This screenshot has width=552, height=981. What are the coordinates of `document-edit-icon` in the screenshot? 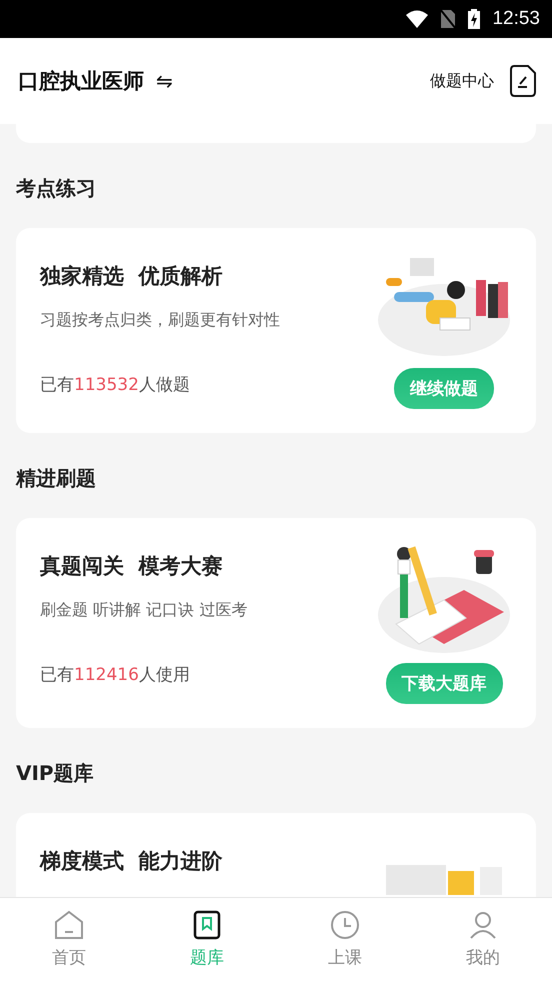 It's located at (523, 81).